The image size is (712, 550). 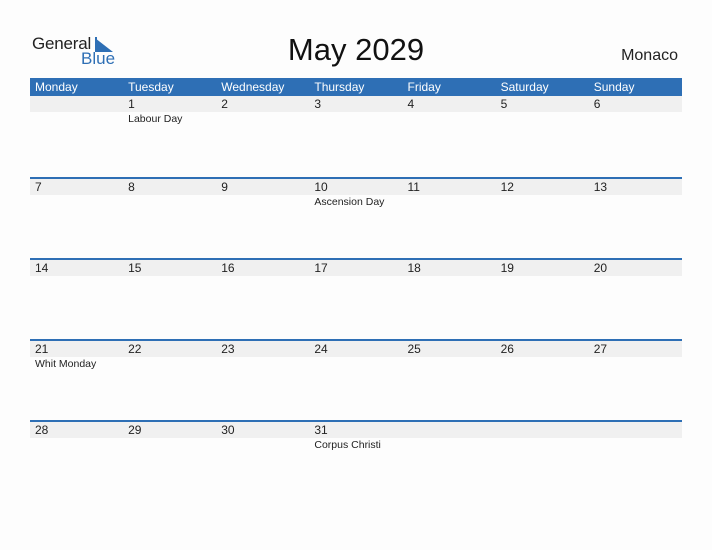 I want to click on day-number: 17, so click(x=321, y=268).